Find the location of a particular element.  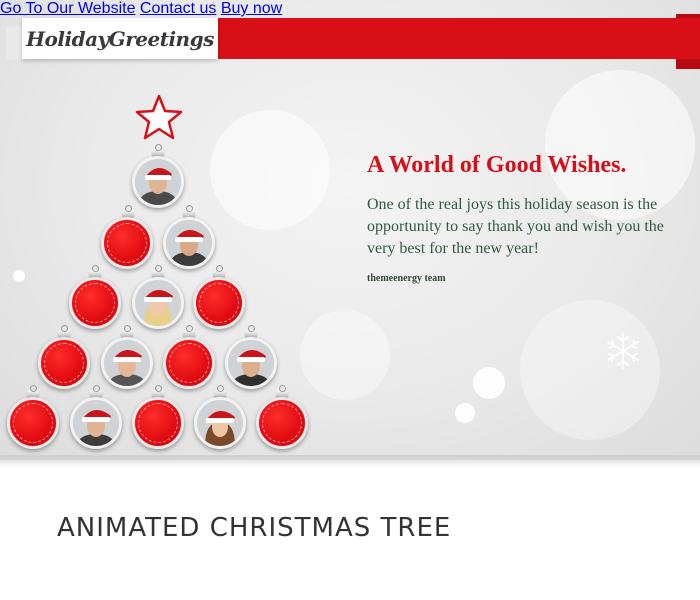

nav-link-website: Go To Our Website is located at coordinates (67, 8).